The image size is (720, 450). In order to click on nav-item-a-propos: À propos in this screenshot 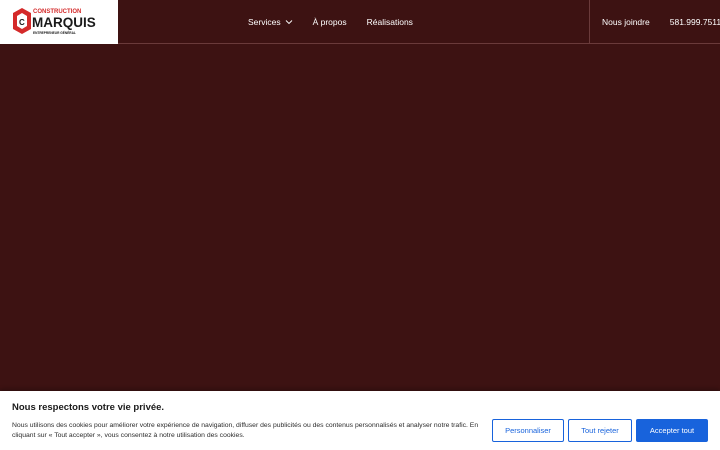, I will do `click(330, 22)`.